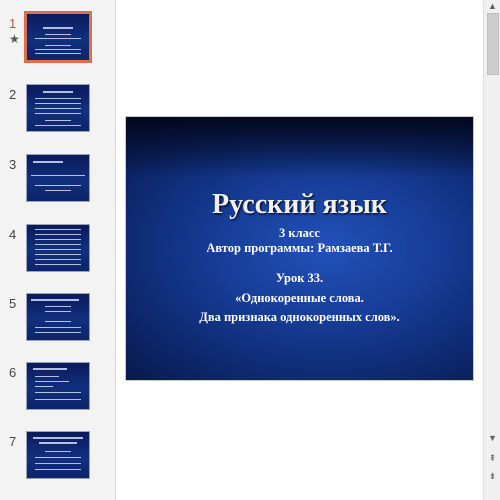 The image size is (500, 500). I want to click on slide-grade: 3 класс, so click(299, 233).